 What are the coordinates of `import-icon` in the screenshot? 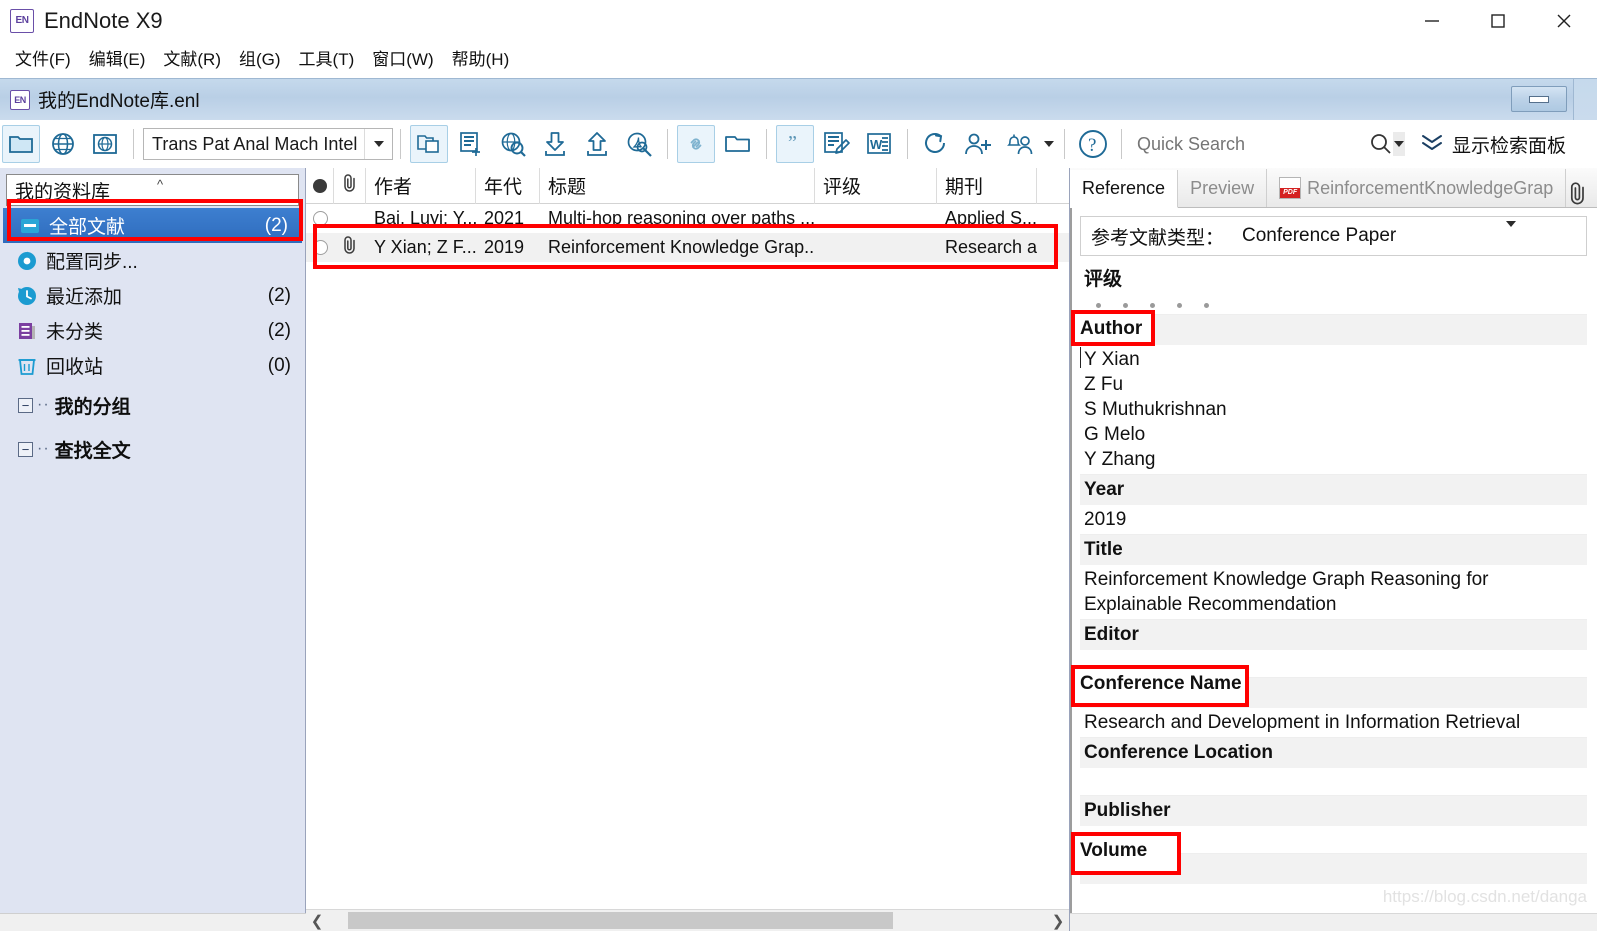 It's located at (555, 144).